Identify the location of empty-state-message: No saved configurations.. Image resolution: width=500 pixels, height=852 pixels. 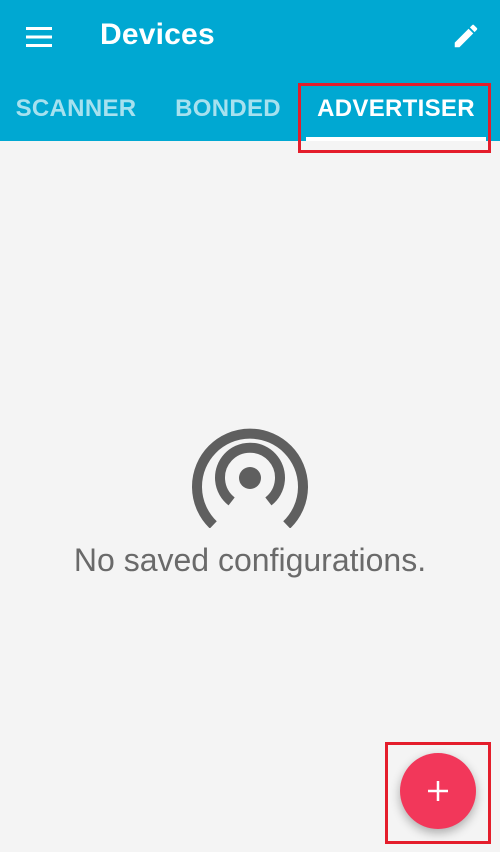
(250, 560).